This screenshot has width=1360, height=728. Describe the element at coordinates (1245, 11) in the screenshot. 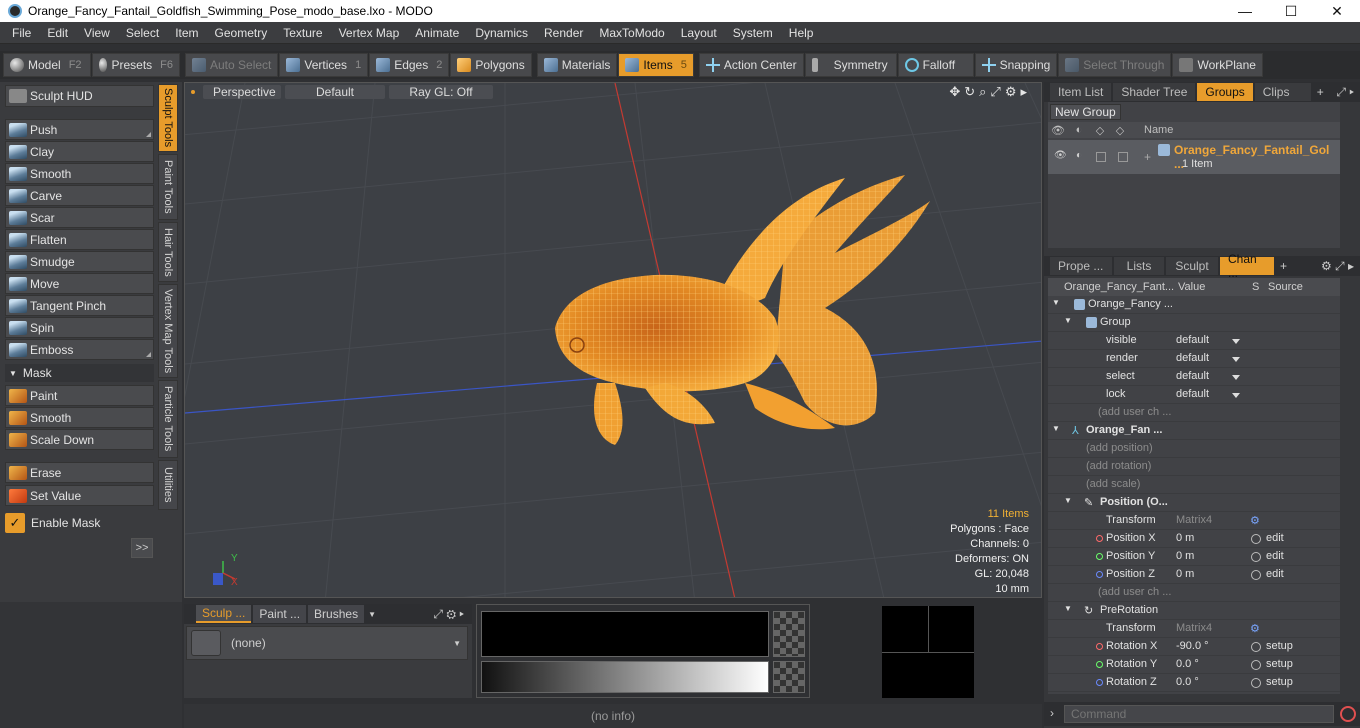

I see `minimize-button: —` at that location.